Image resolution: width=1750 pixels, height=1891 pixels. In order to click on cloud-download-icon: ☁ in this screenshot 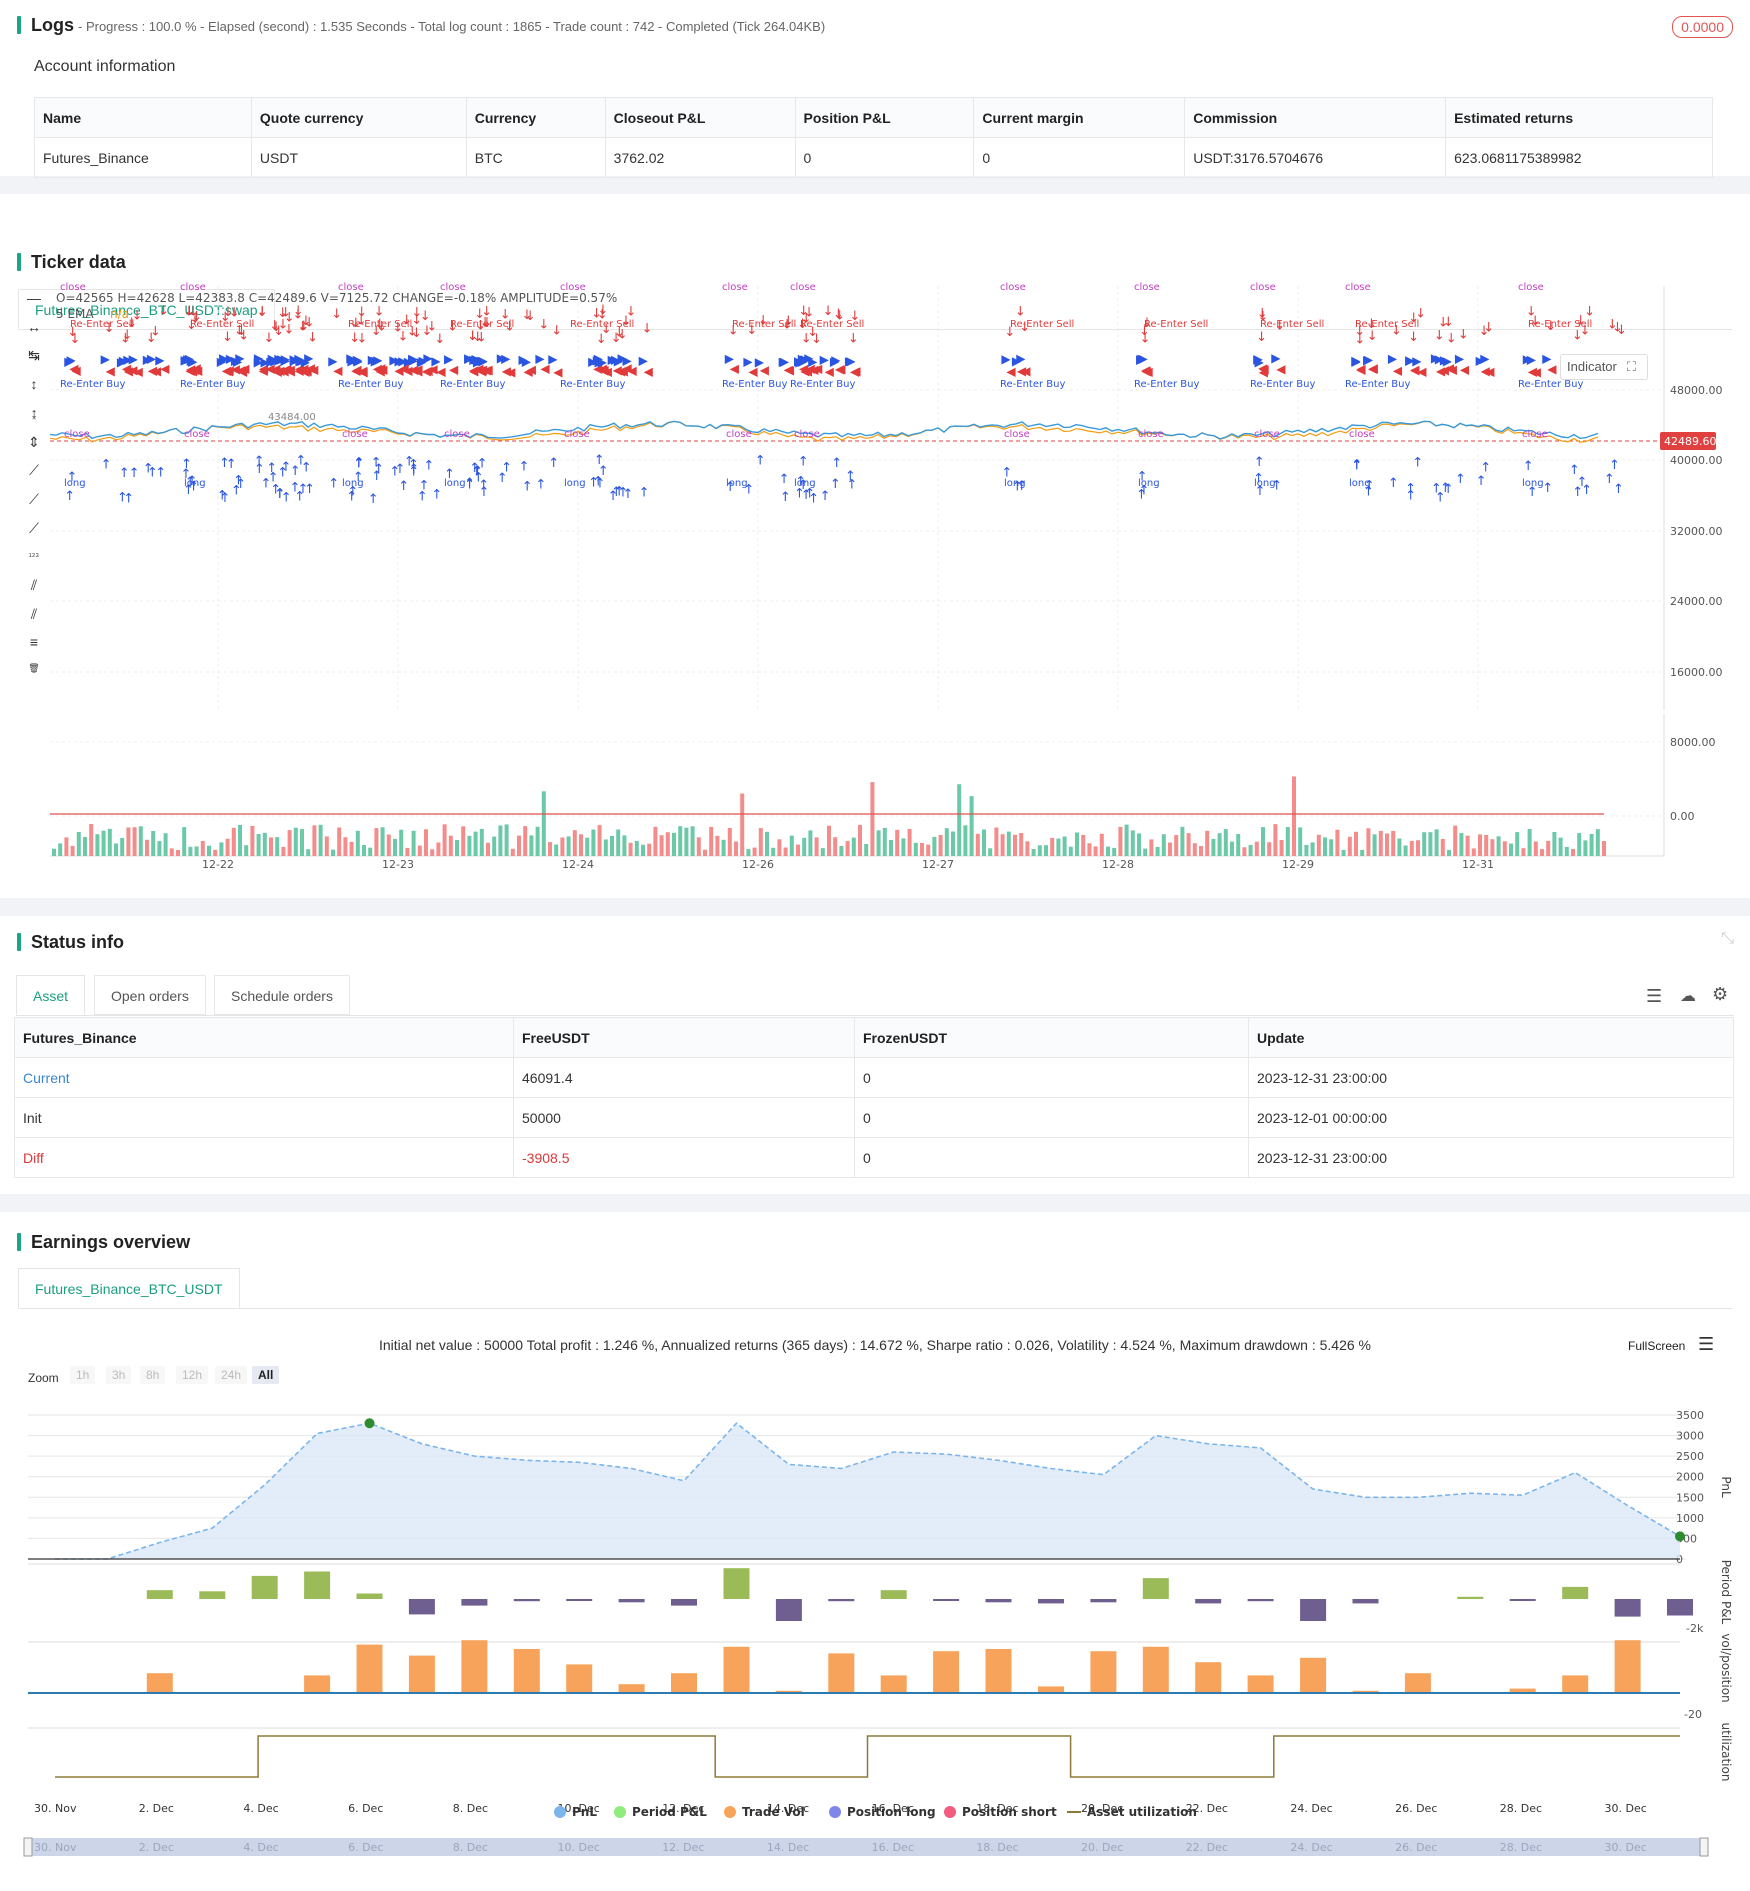, I will do `click(1688, 996)`.